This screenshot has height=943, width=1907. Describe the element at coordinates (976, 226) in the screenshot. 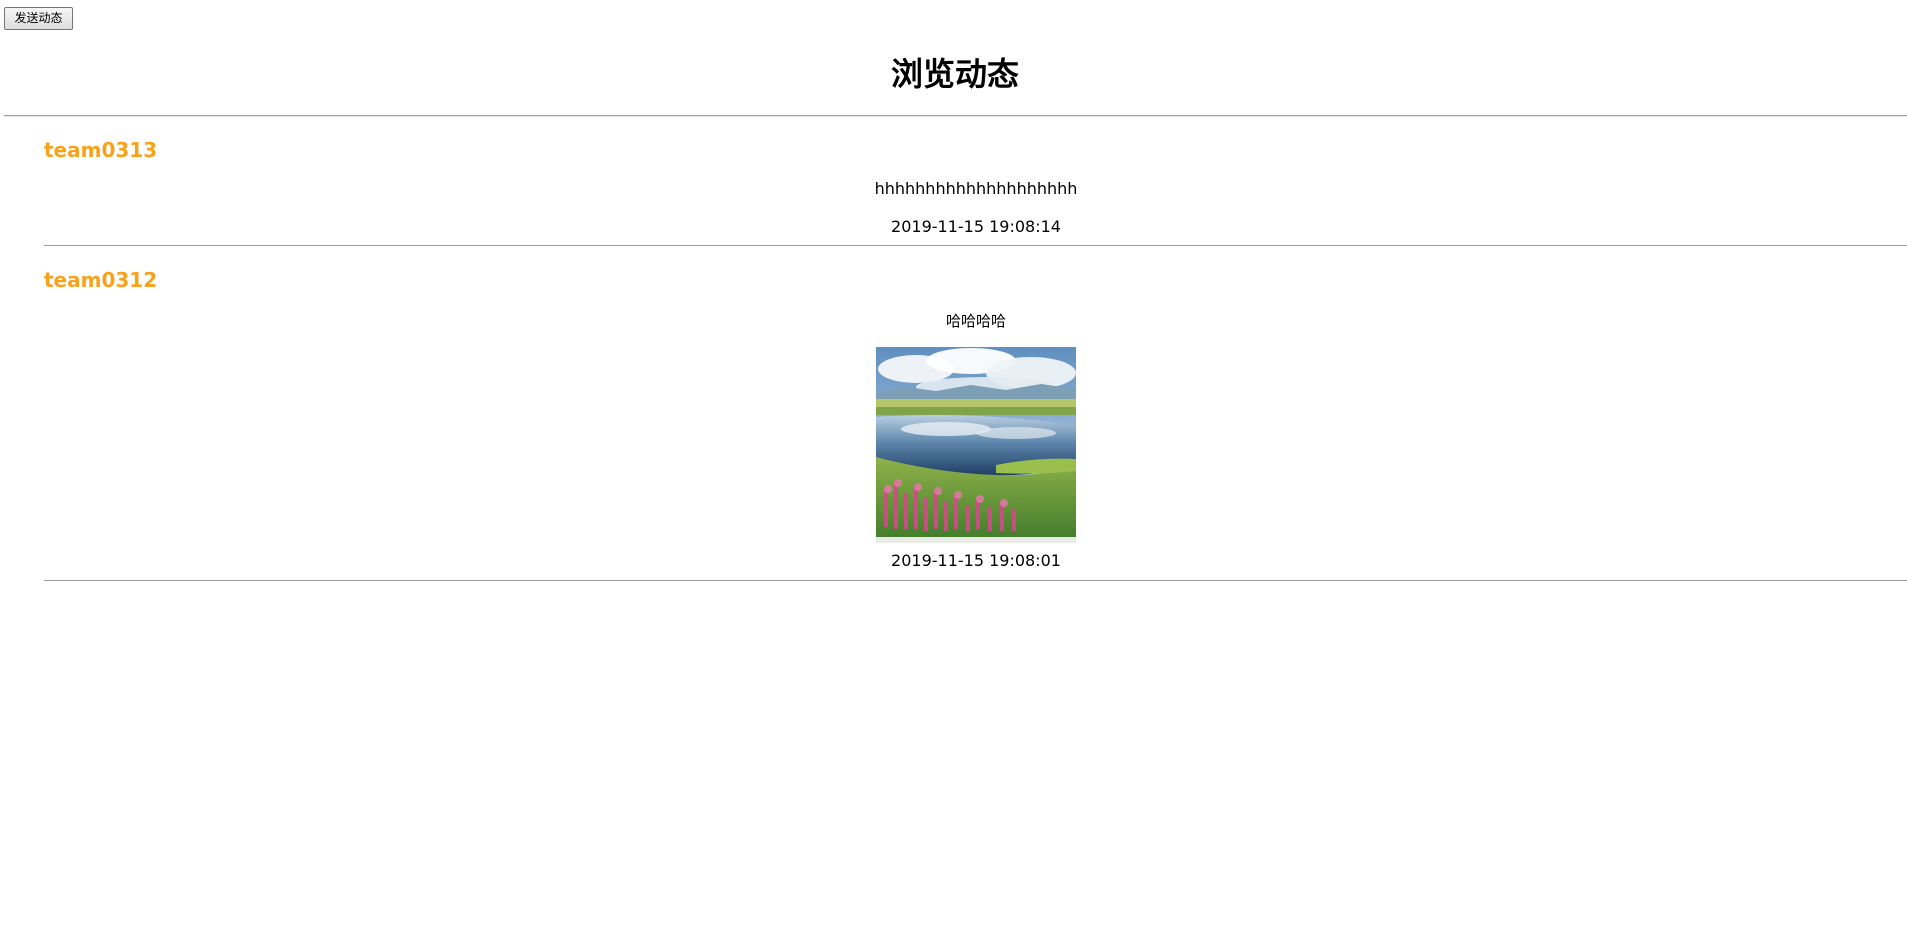

I see `post-timestamp: 2019-11-15 19:08:14` at that location.